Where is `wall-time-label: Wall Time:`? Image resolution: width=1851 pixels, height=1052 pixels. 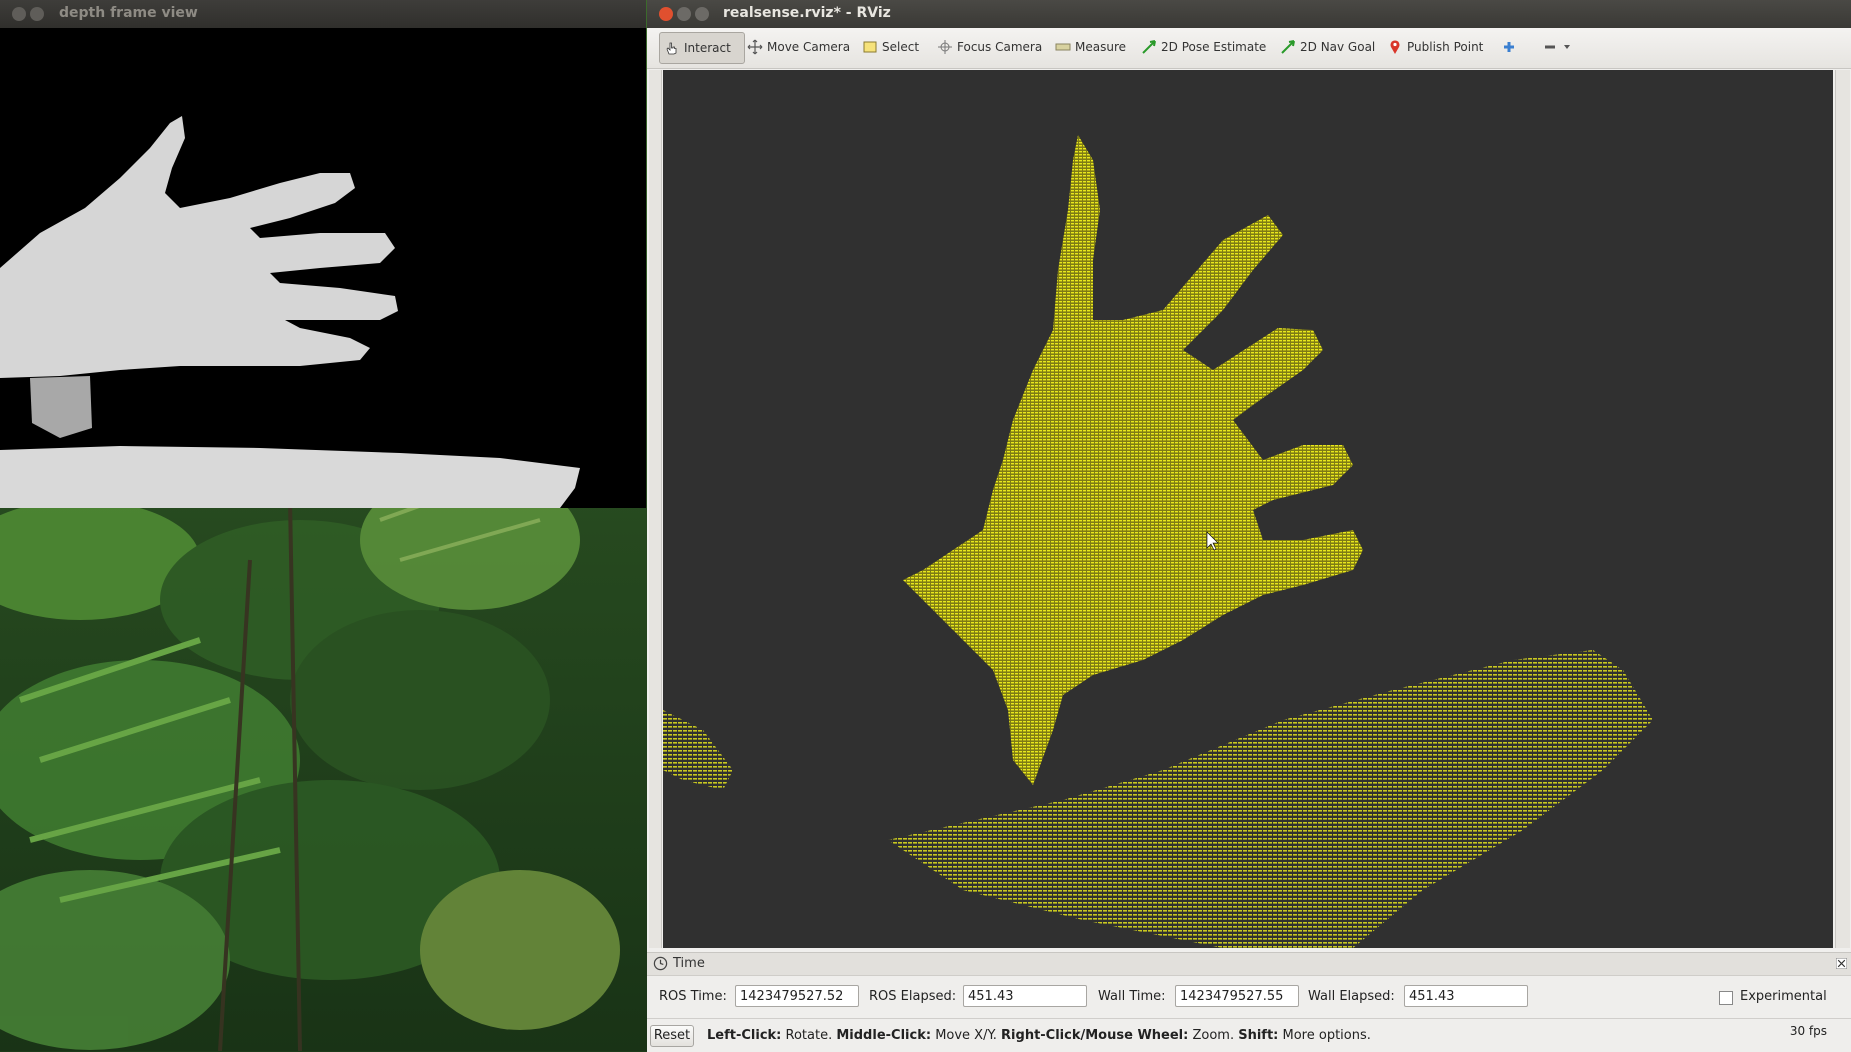 wall-time-label: Wall Time: is located at coordinates (1132, 996).